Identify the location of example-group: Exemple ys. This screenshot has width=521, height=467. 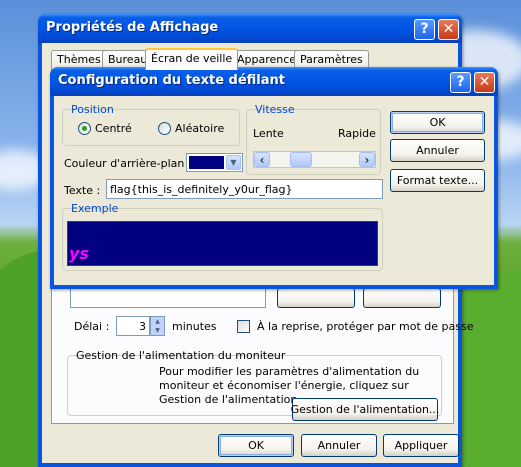
(222, 236).